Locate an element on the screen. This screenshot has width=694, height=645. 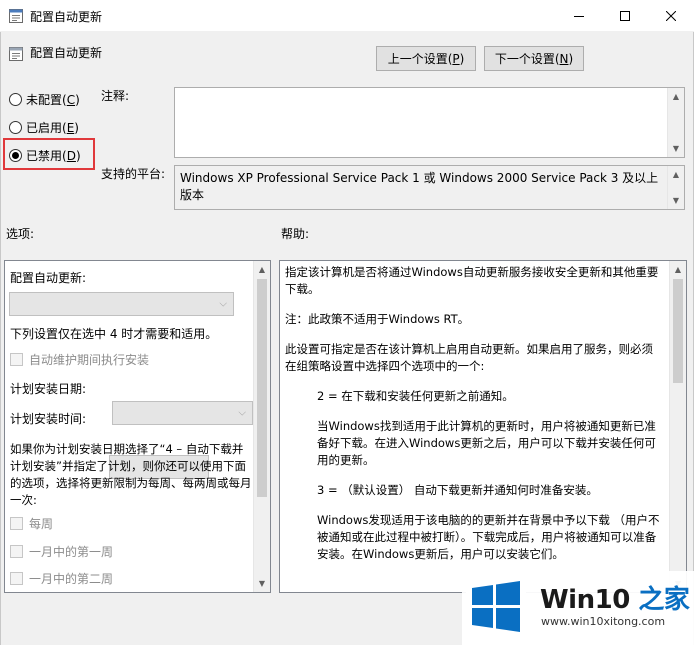
minimize-icon is located at coordinates (579, 16).